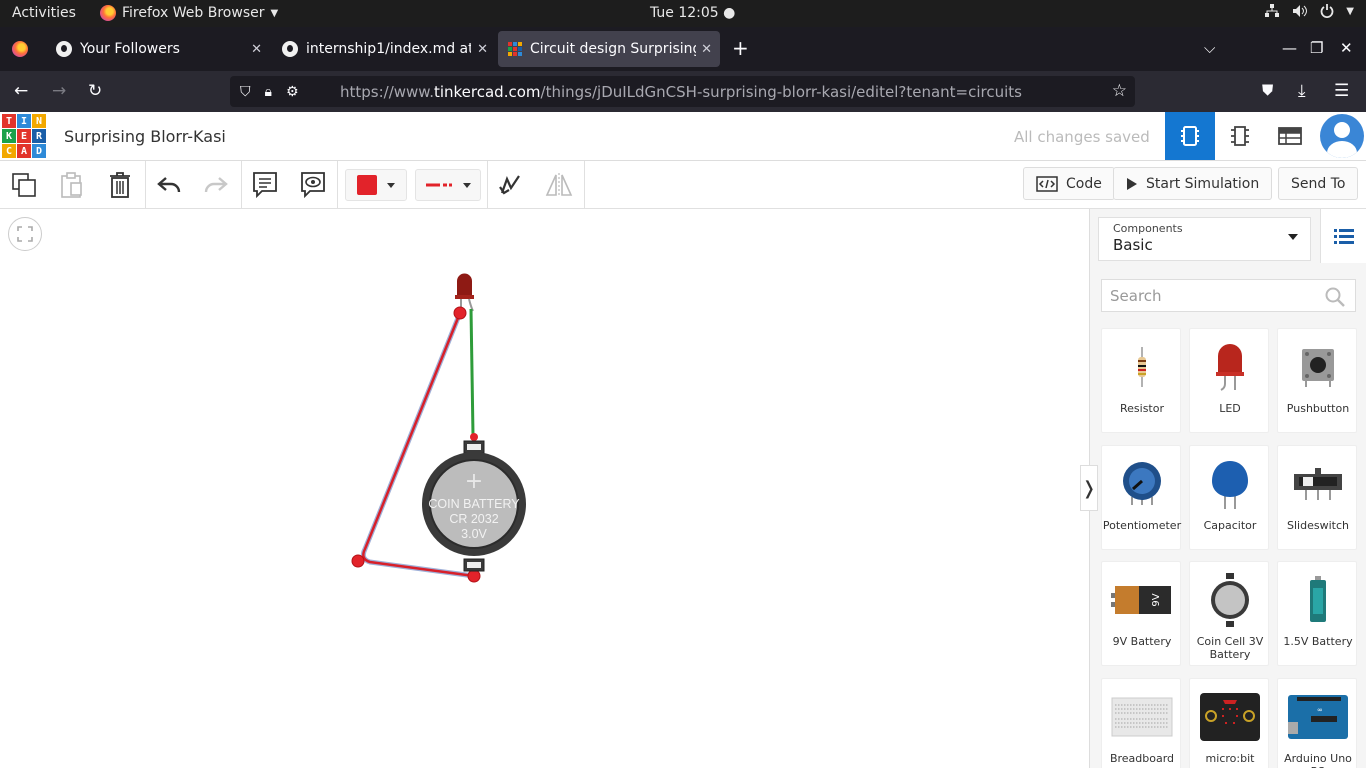  Describe the element at coordinates (189, 13) in the screenshot. I see `app-menu: Firefox Web Browser ▼` at that location.